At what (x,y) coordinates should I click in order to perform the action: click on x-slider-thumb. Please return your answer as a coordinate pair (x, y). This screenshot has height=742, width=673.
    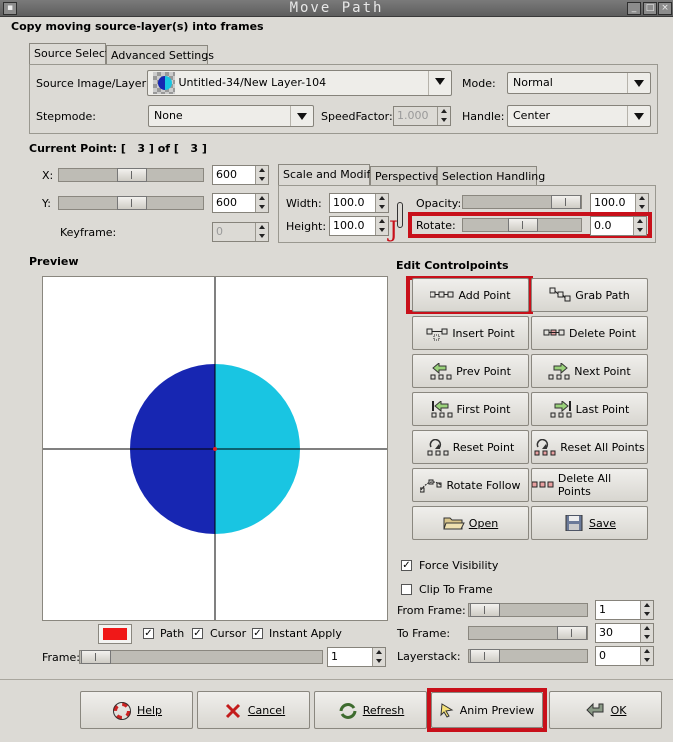
    Looking at the image, I should click on (132, 175).